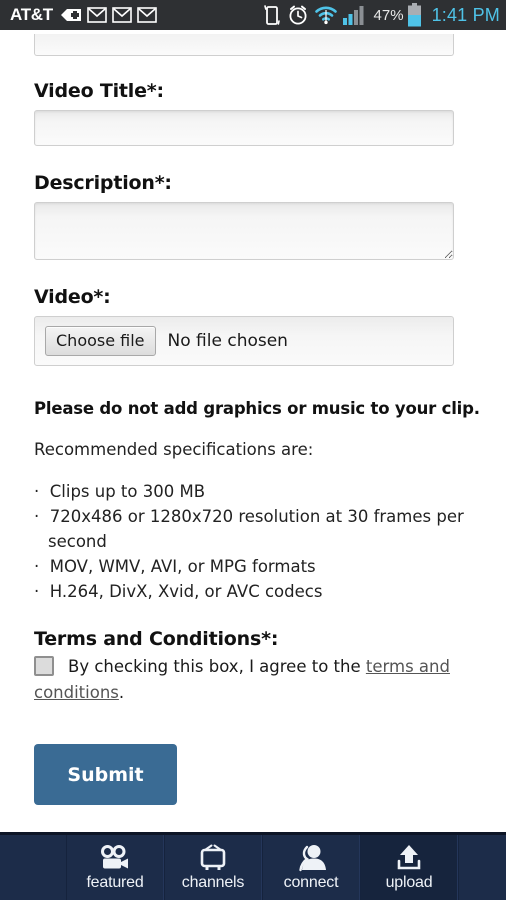 This screenshot has height=900, width=506. Describe the element at coordinates (465, 14) in the screenshot. I see `clock-label: 1:41 PM` at that location.